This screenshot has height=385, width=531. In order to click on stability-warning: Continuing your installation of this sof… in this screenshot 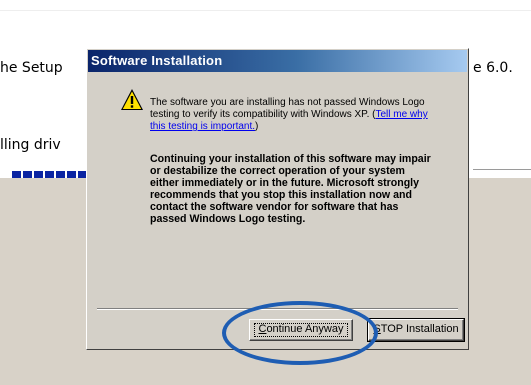, I will do `click(302, 189)`.